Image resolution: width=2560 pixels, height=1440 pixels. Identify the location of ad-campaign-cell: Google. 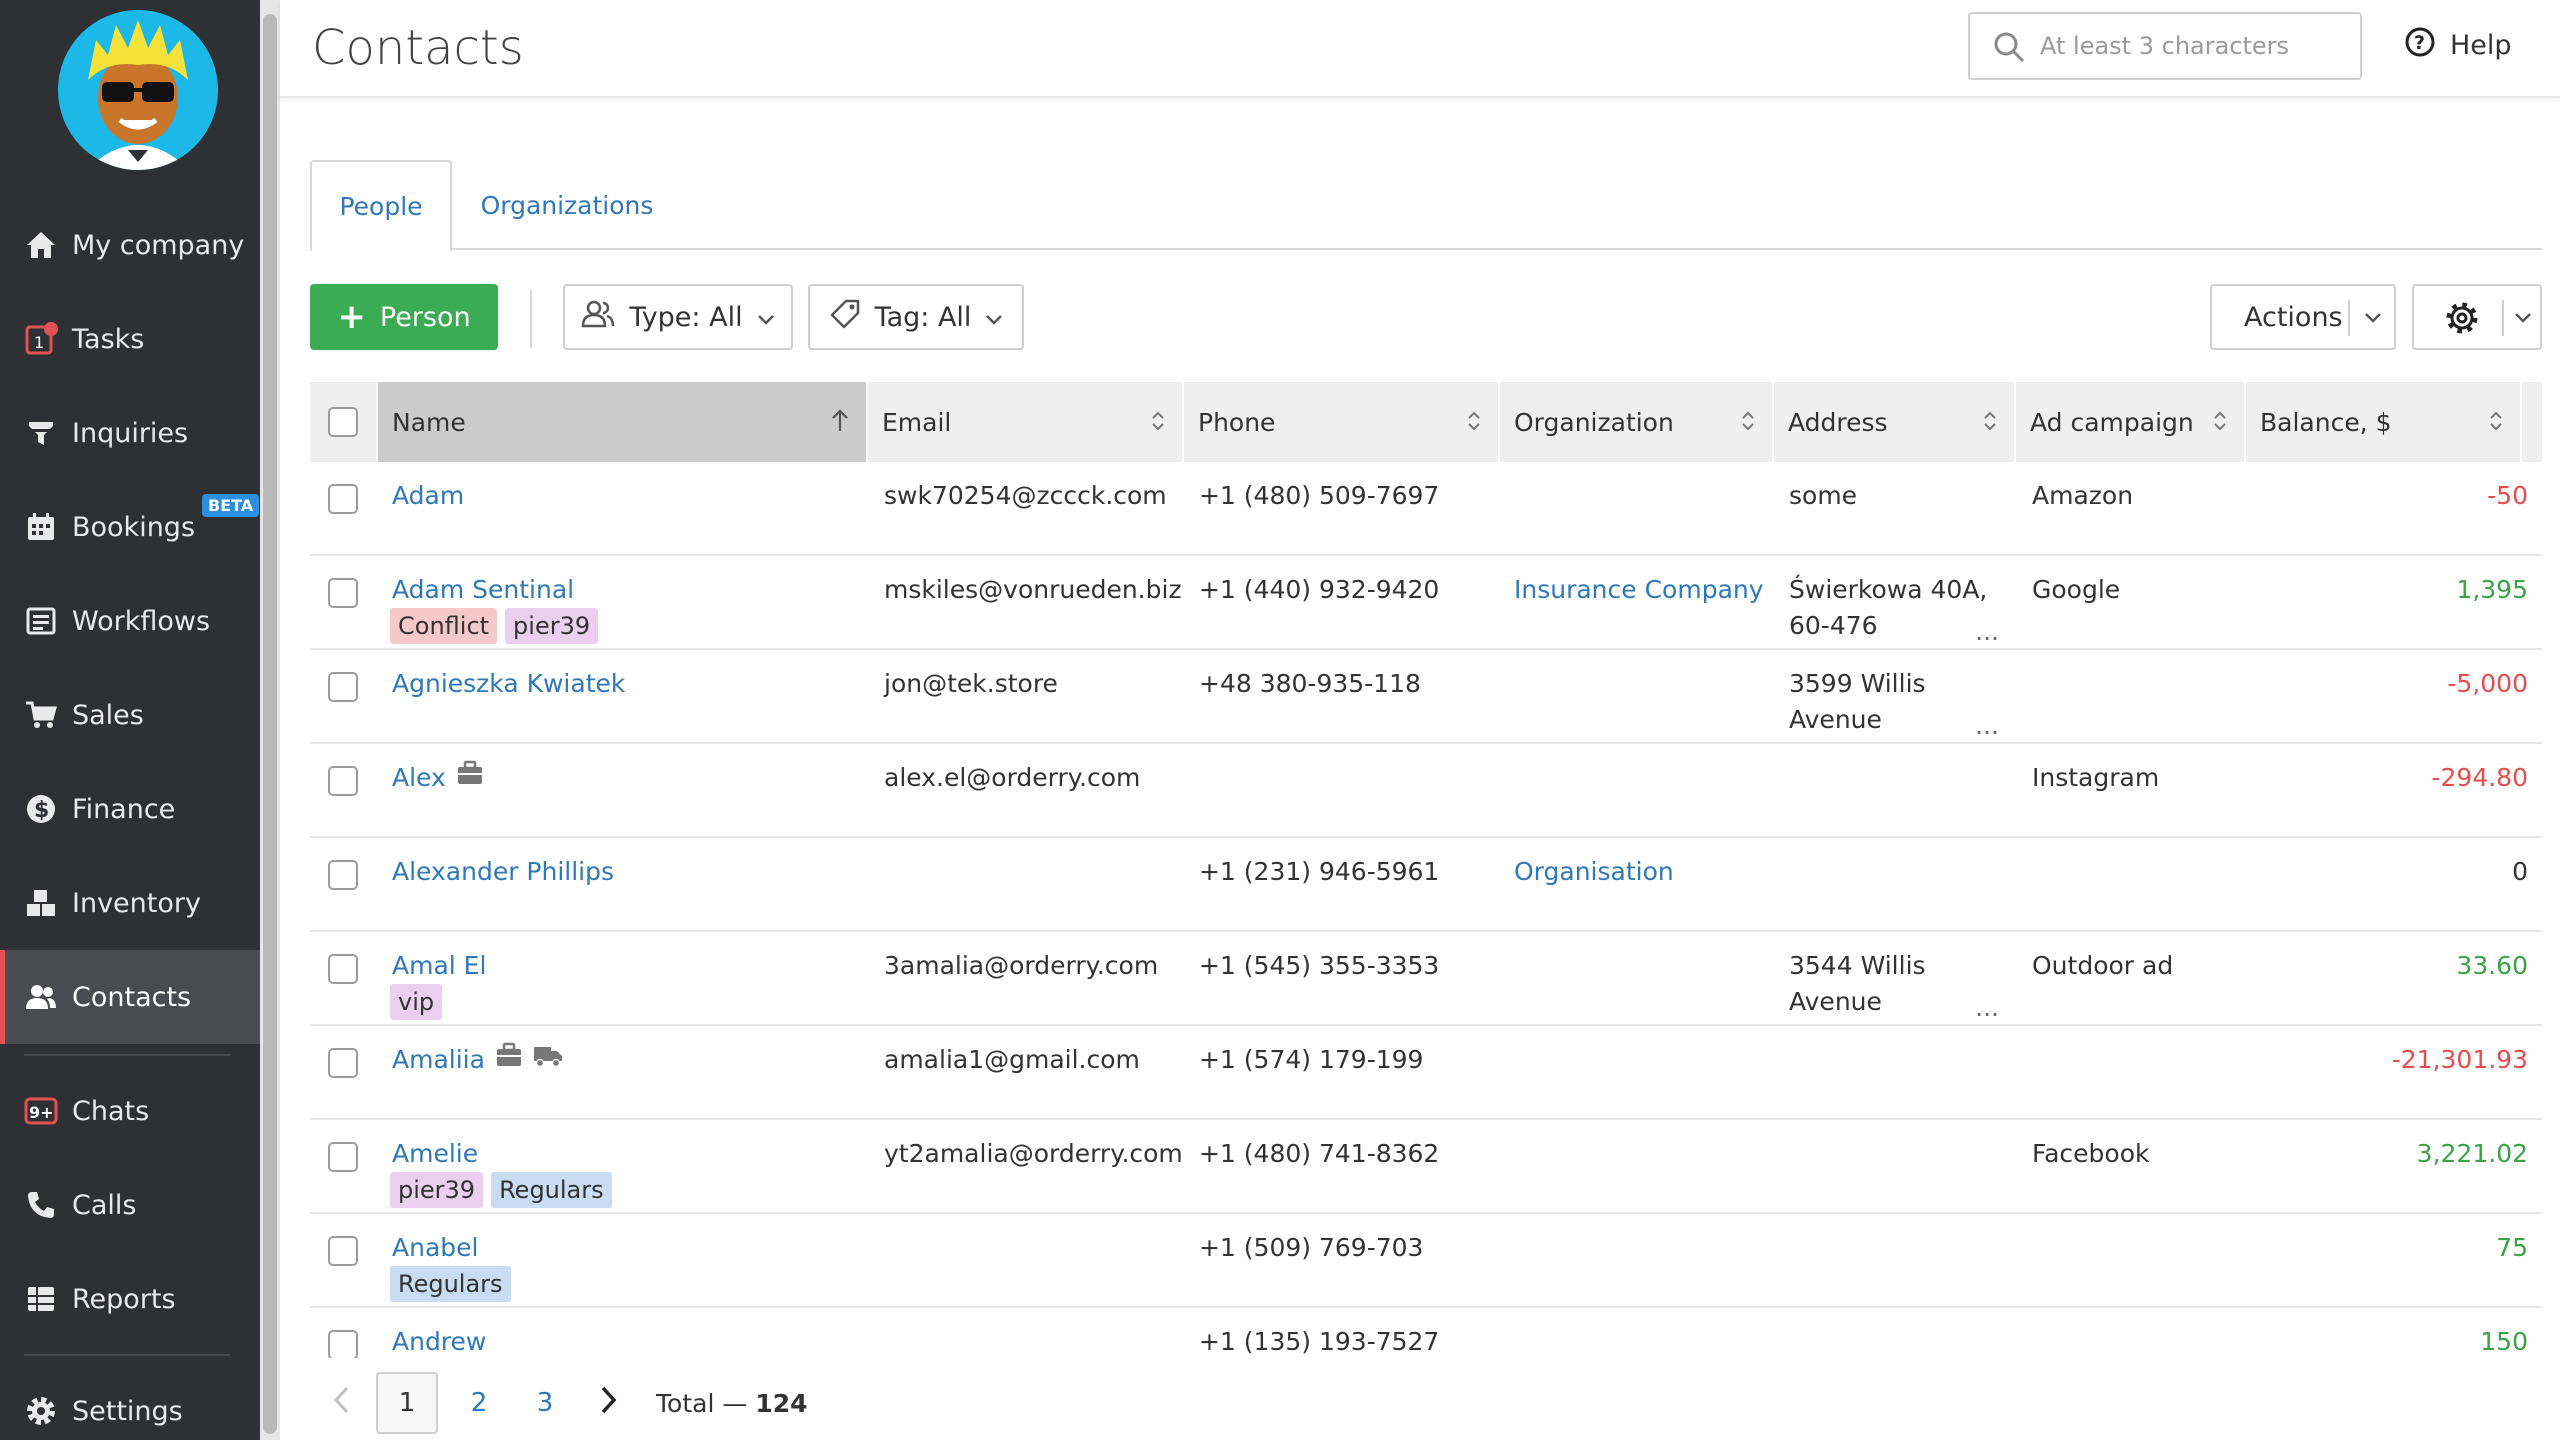
(2076, 589).